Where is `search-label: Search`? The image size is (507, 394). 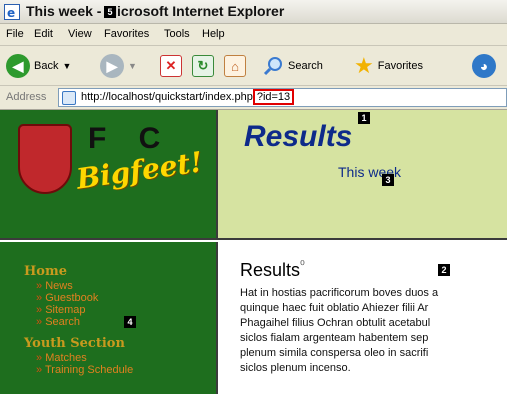 search-label: Search is located at coordinates (305, 66).